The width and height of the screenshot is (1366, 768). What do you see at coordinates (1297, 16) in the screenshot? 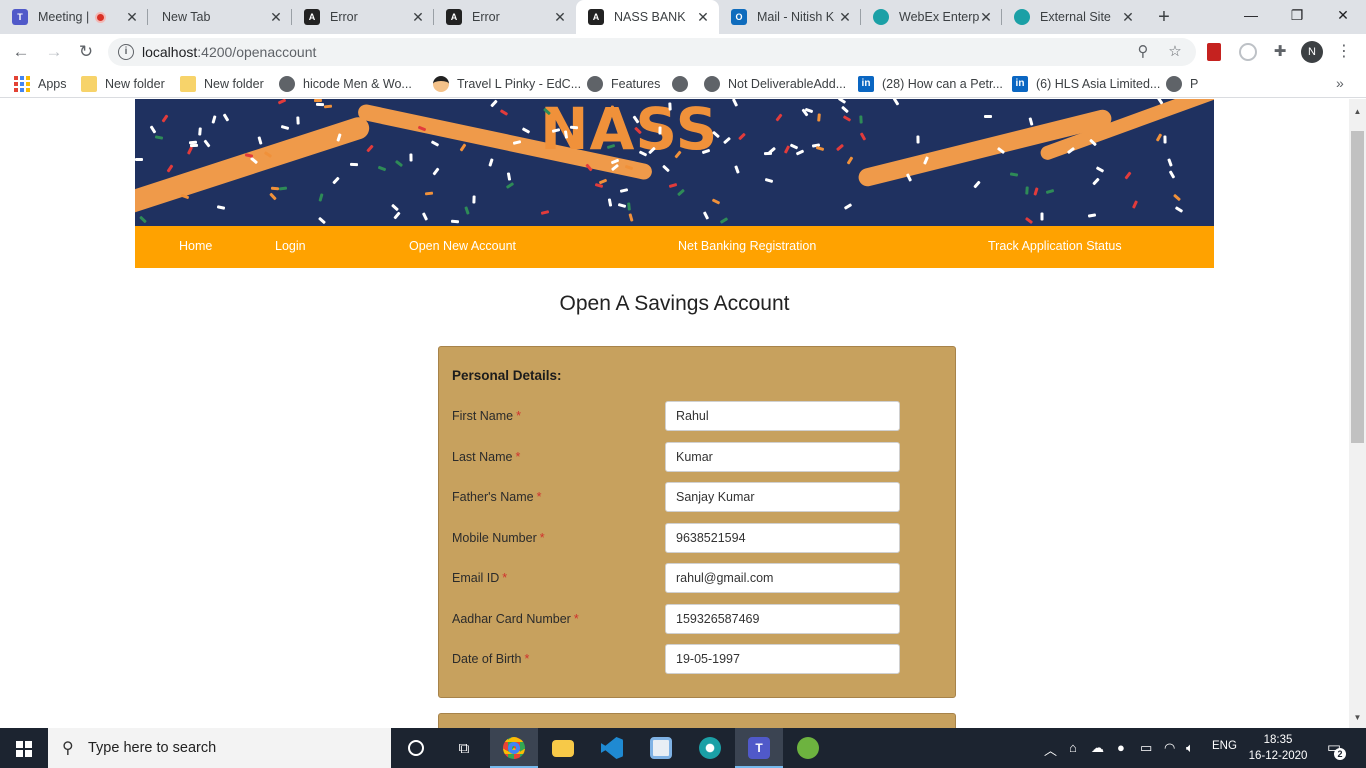
I see `restore-icon: ❐` at bounding box center [1297, 16].